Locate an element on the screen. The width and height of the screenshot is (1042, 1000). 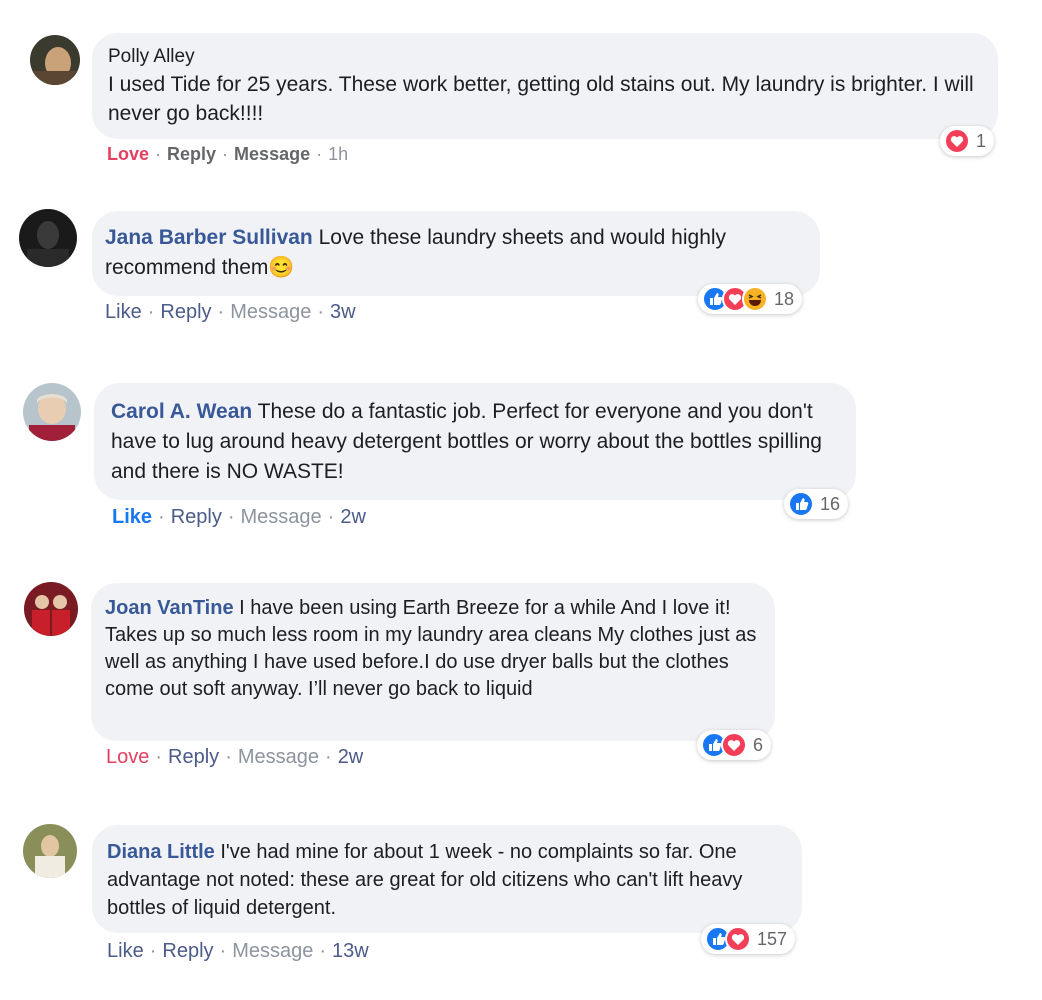
haha-icon is located at coordinates (755, 299).